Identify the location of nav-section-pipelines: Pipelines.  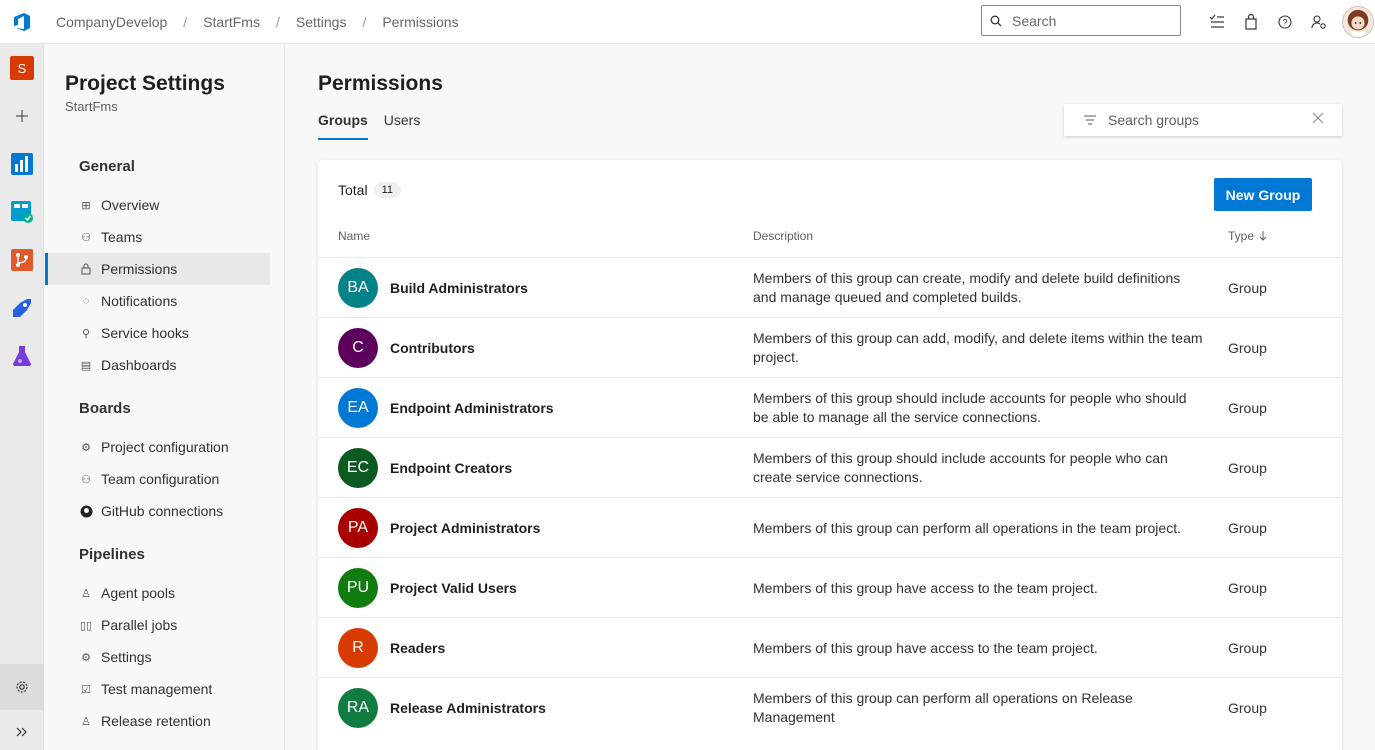
(112, 554).